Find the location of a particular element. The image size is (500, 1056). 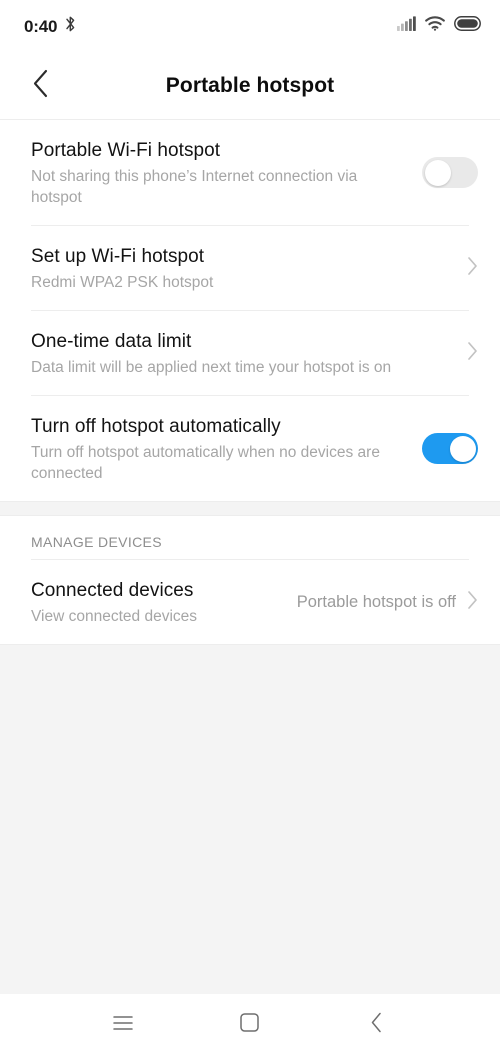

section-separator is located at coordinates (250, 508).